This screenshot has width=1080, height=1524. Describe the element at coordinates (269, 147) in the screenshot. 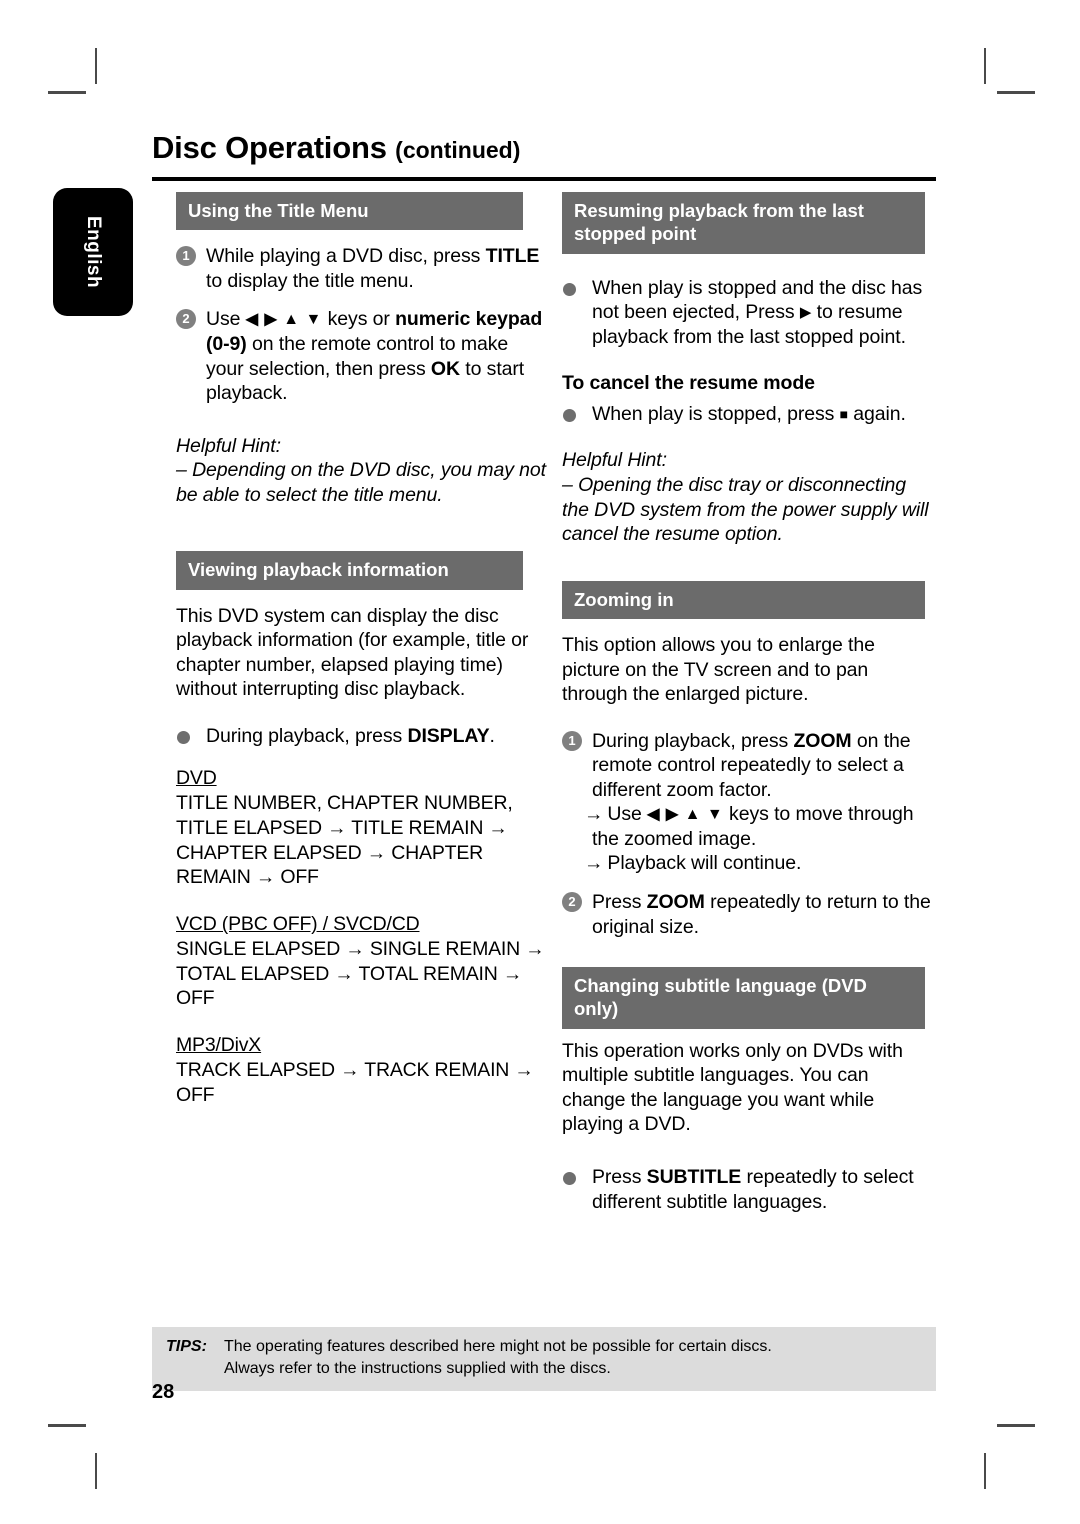

I see `page-title-main: Disc Operations` at that location.